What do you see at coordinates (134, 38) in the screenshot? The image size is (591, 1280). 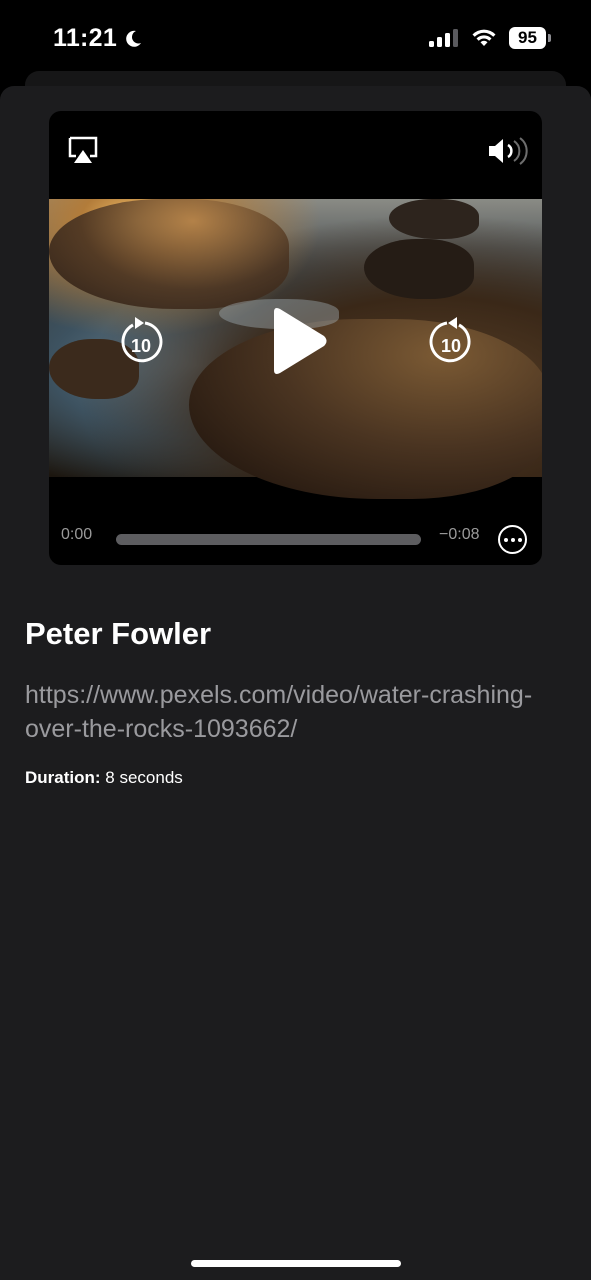 I see `moon-icon` at bounding box center [134, 38].